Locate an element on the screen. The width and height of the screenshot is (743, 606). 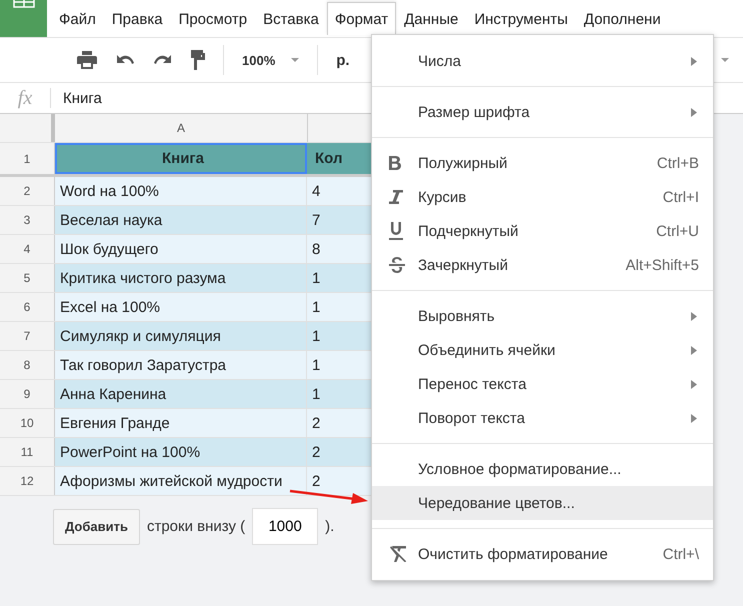
redo-icon is located at coordinates (163, 60).